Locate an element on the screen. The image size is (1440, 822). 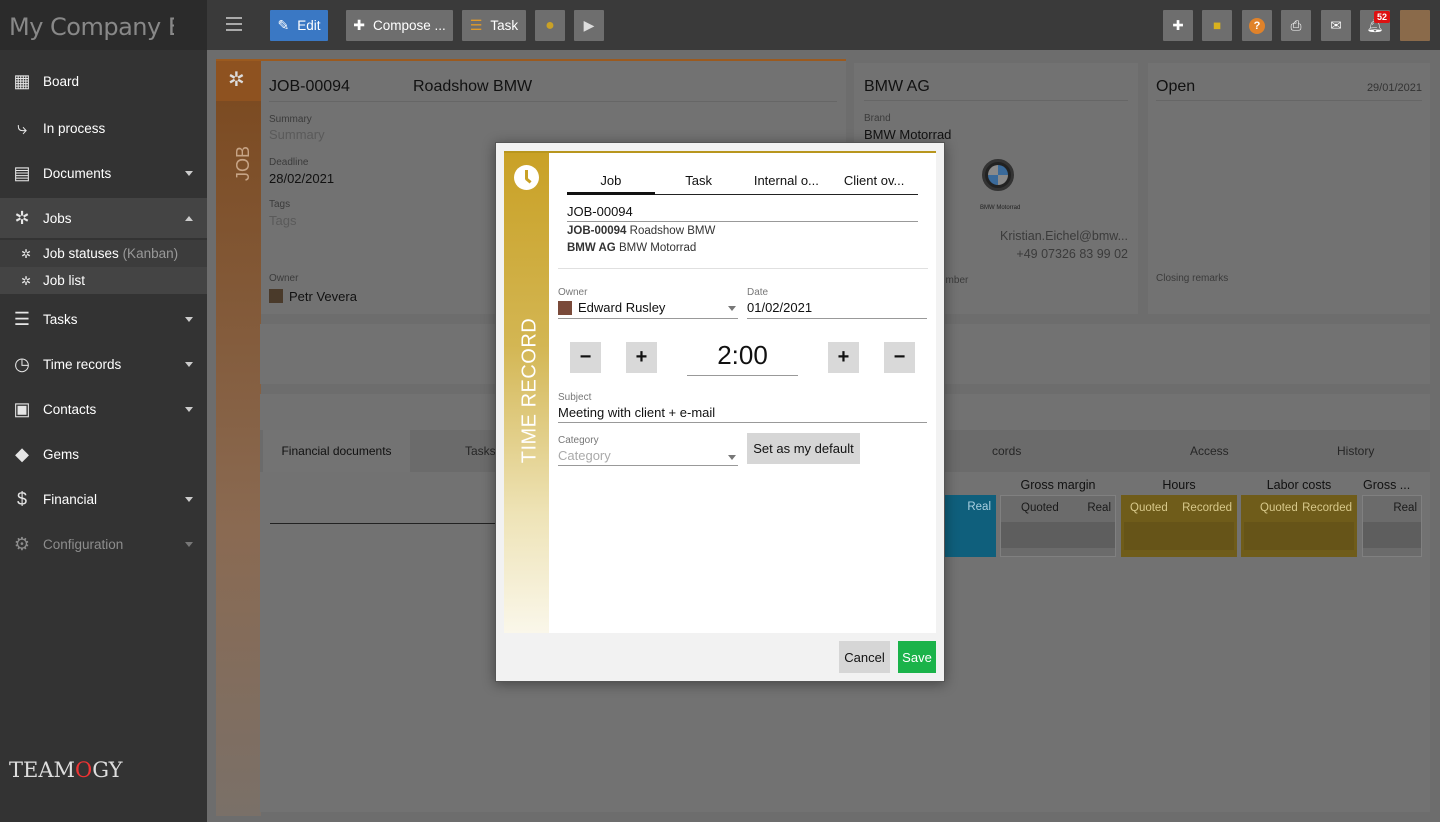
save-button: Save is located at coordinates (917, 657).